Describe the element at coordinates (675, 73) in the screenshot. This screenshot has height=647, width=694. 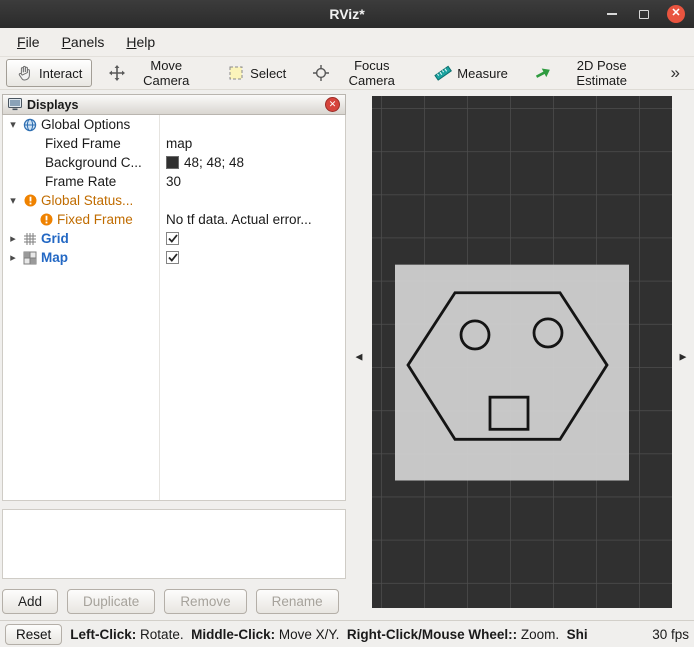
I see `toolbar-overflow-button: »` at that location.